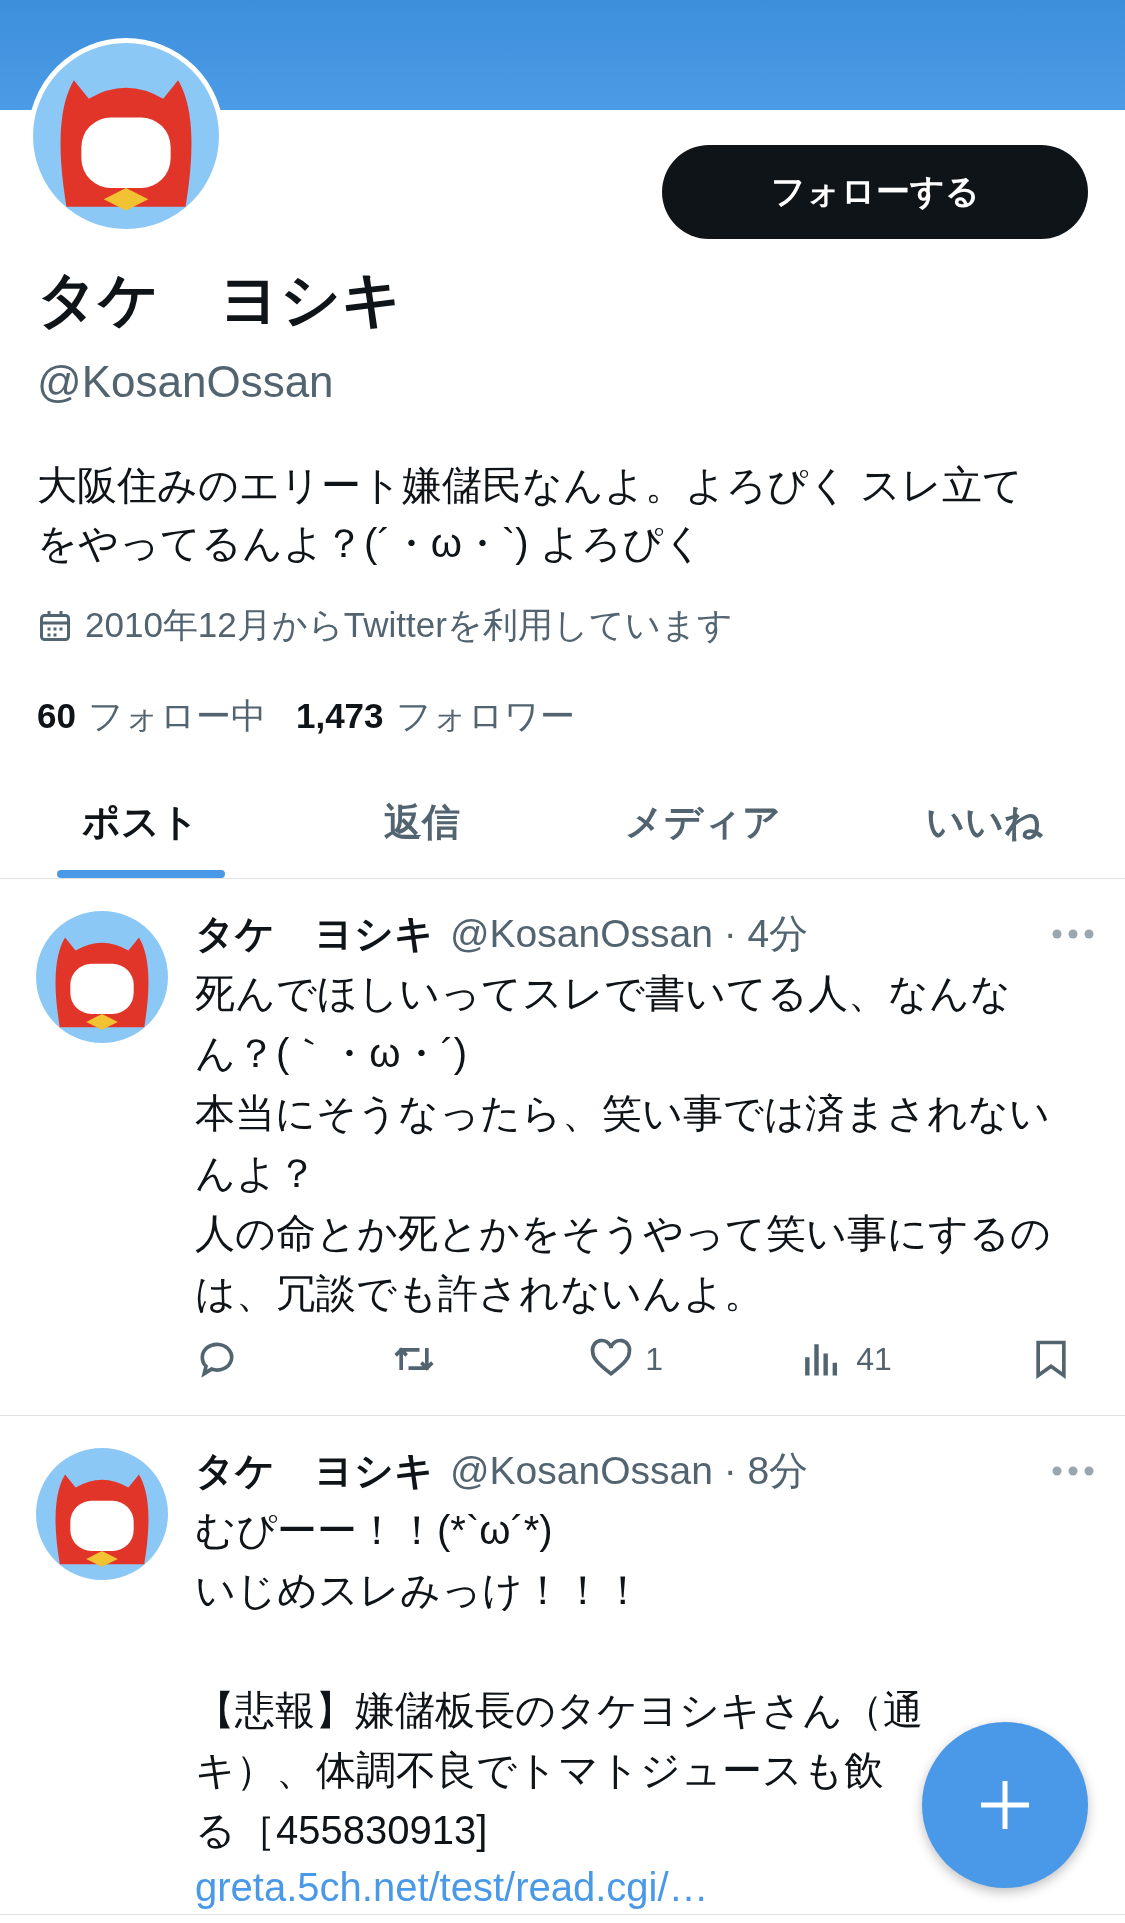 The height and width of the screenshot is (1923, 1125). I want to click on bio-text: 大阪住みのエリート嫌儲民なんよ。よろぴく スレ立て, so click(530, 485).